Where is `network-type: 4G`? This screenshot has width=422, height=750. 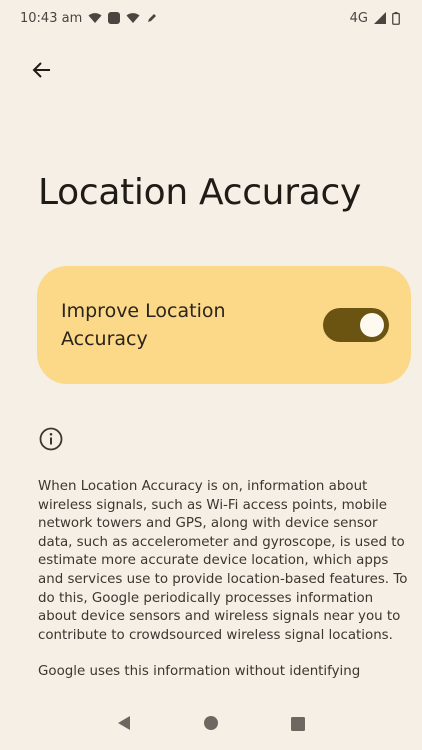
network-type: 4G is located at coordinates (358, 18).